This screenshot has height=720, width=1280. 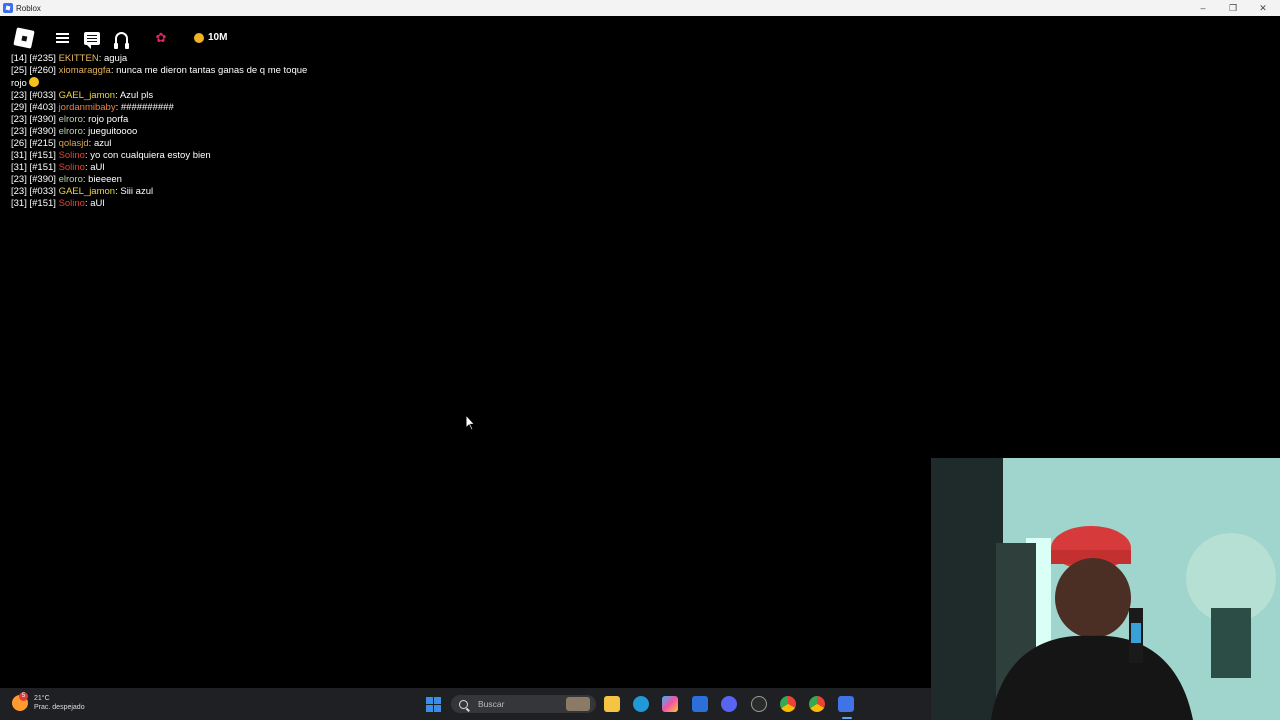 I want to click on settings-gear-icon: ✿, so click(x=161, y=38).